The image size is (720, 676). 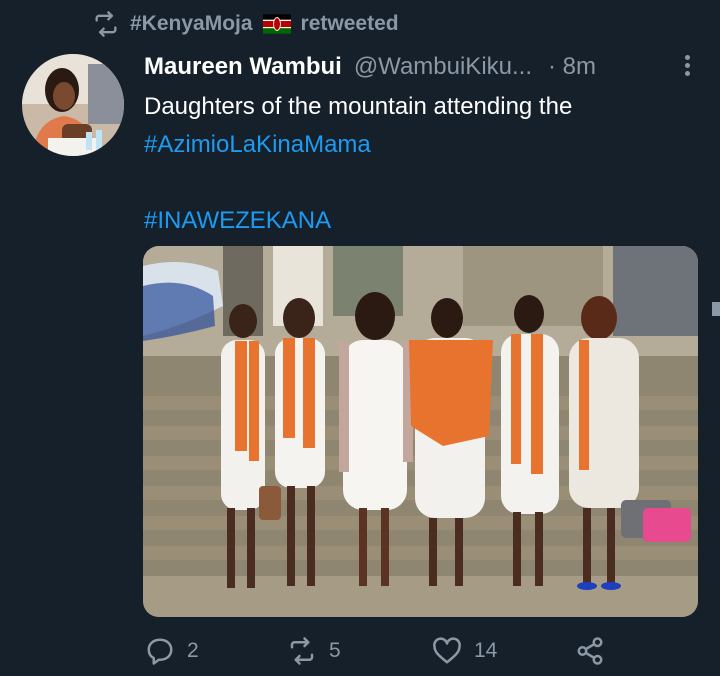 I want to click on hashtag-link: #AzimioLaKinaMama, so click(x=424, y=145).